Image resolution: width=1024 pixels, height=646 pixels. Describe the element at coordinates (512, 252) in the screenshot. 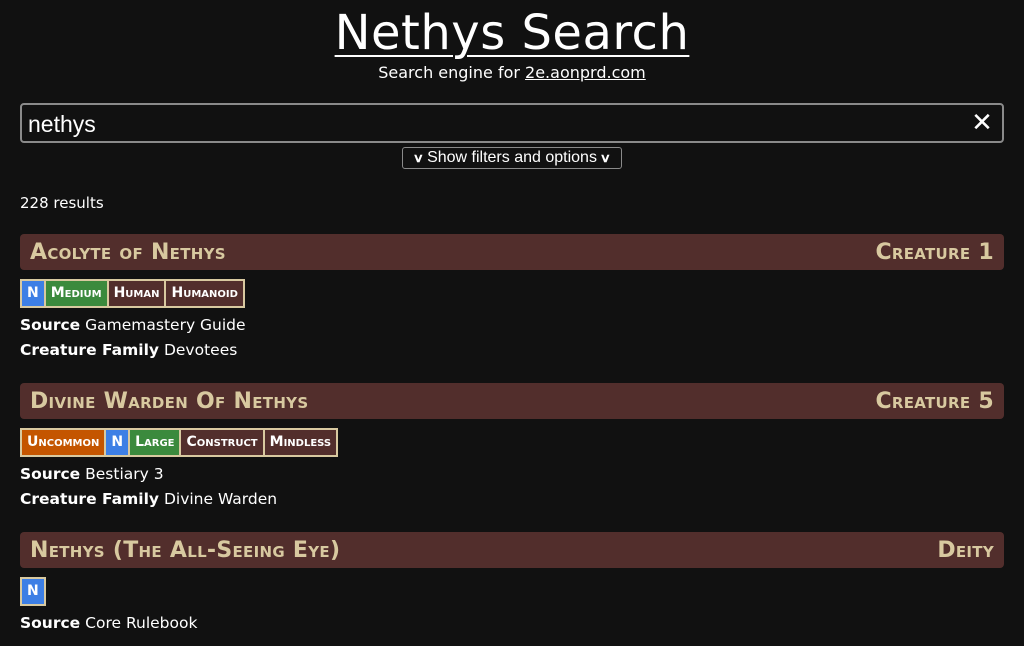

I see `result-header: Acolyte of Nethys Creature 1` at that location.